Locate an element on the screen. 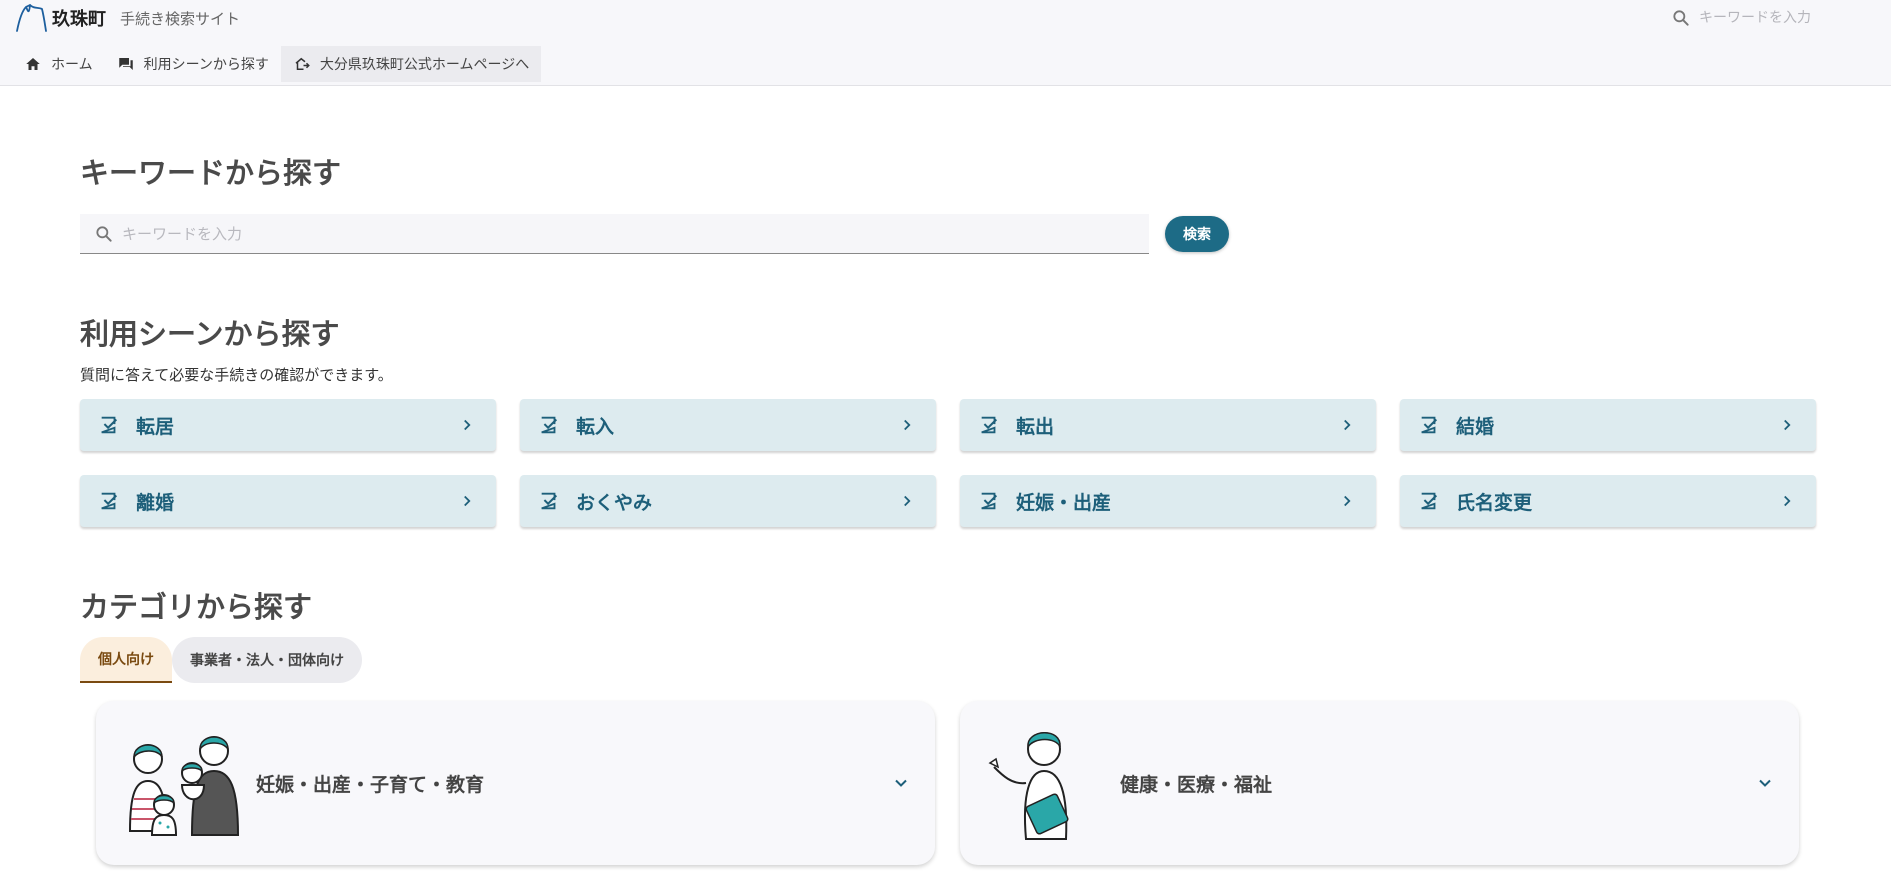 This screenshot has width=1891, height=878. category-card-label: 妊娠・出産・子育て・教育 is located at coordinates (370, 784).